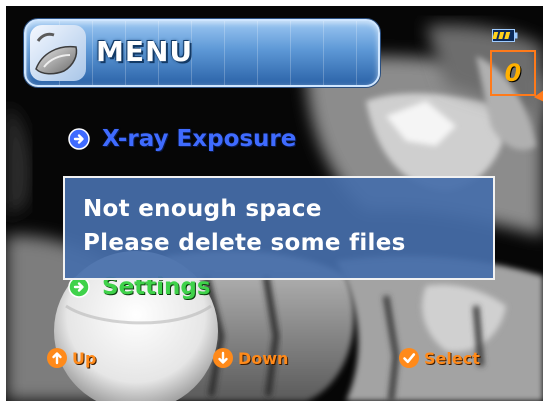 The image size is (549, 407). I want to click on softkey-select: Select, so click(439, 358).